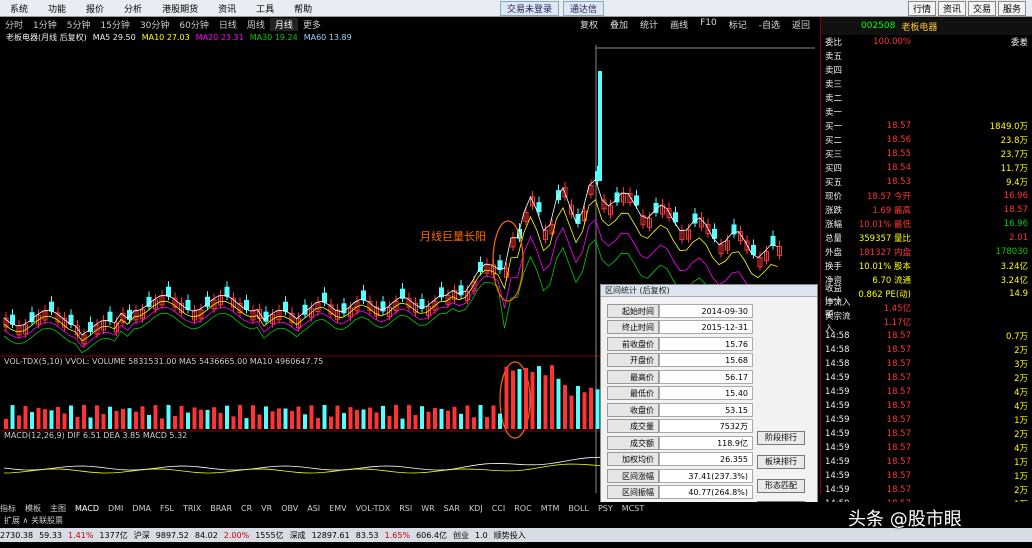 This screenshot has width=1032, height=548. Describe the element at coordinates (337, 508) in the screenshot. I see `indicator-tab: EMV` at that location.